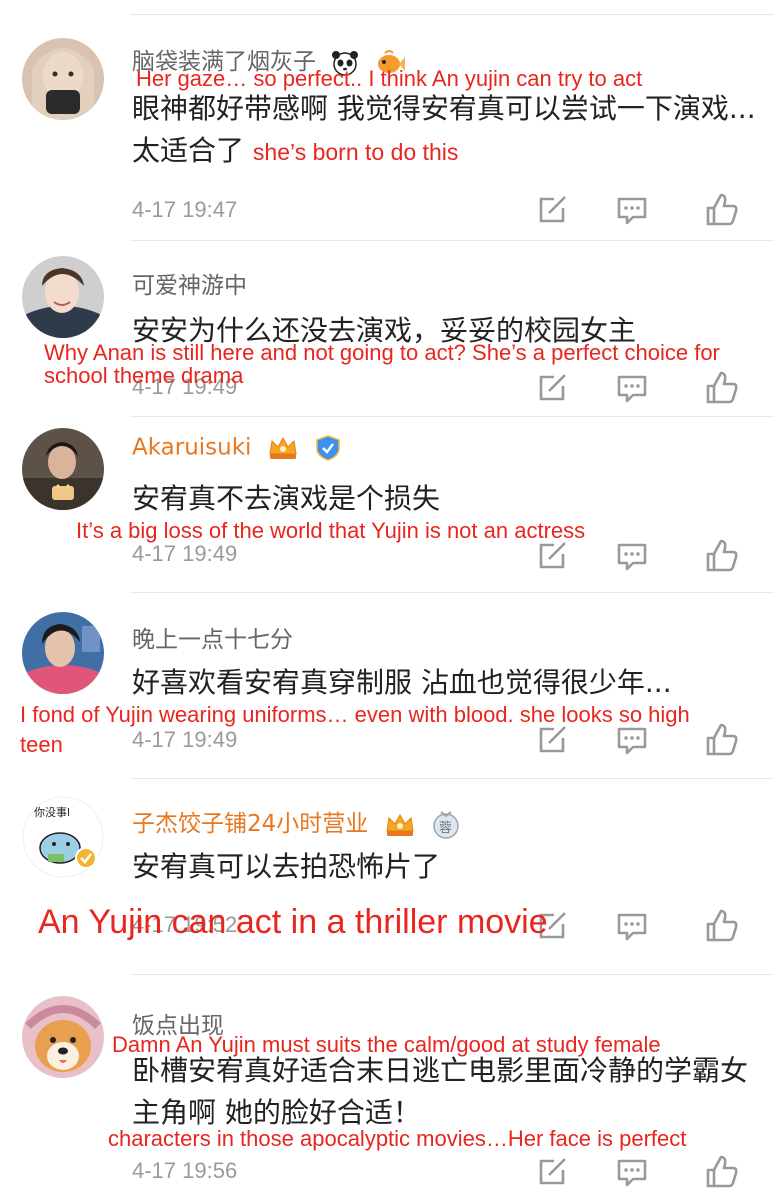 The image size is (774, 1200). What do you see at coordinates (440, 1091) in the screenshot?
I see `comment-text: 卧槽安宥真好适合末日逃亡电影里面冷静的学霸女主角啊 她的脸好合适！` at bounding box center [440, 1091].